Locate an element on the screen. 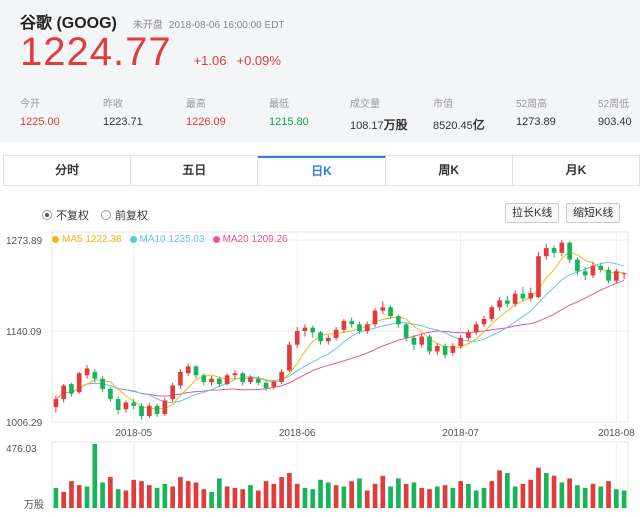 This screenshot has width=640, height=517. stat-label: 成交量 is located at coordinates (365, 104).